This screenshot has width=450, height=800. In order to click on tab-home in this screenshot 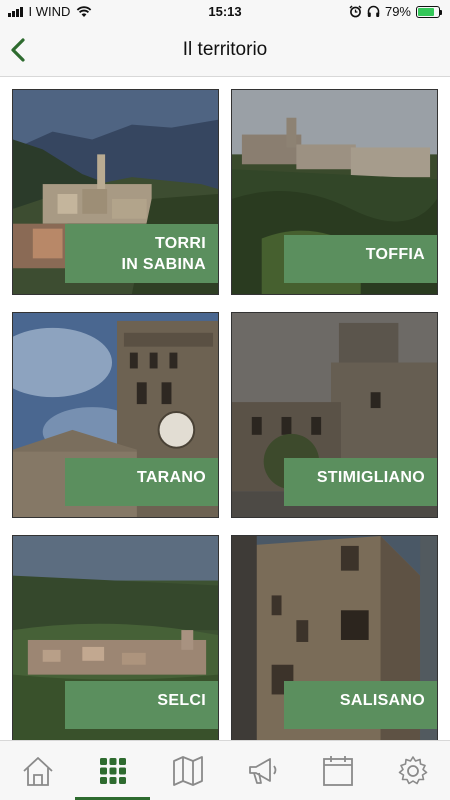, I will do `click(37, 770)`.